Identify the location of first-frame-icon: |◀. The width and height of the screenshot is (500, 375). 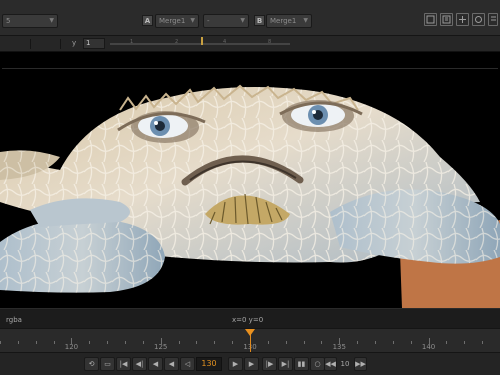
(123, 364).